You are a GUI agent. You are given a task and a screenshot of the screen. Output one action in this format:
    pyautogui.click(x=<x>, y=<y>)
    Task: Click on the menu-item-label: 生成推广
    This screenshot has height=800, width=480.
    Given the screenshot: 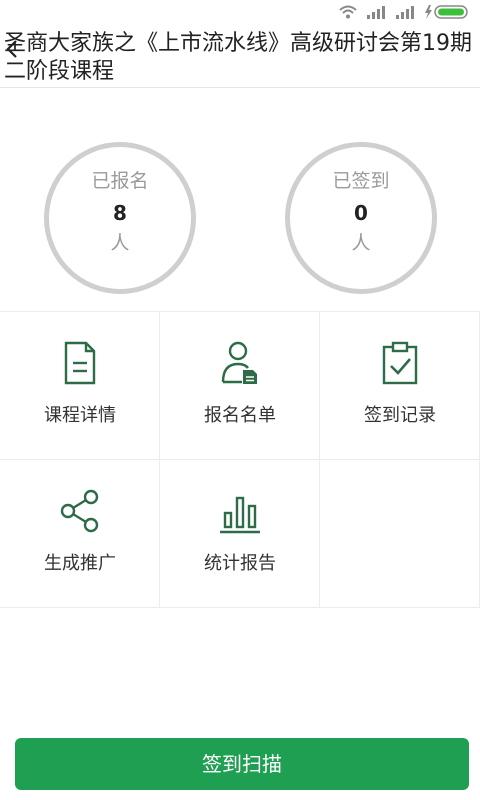 What is the action you would take?
    pyautogui.click(x=80, y=563)
    